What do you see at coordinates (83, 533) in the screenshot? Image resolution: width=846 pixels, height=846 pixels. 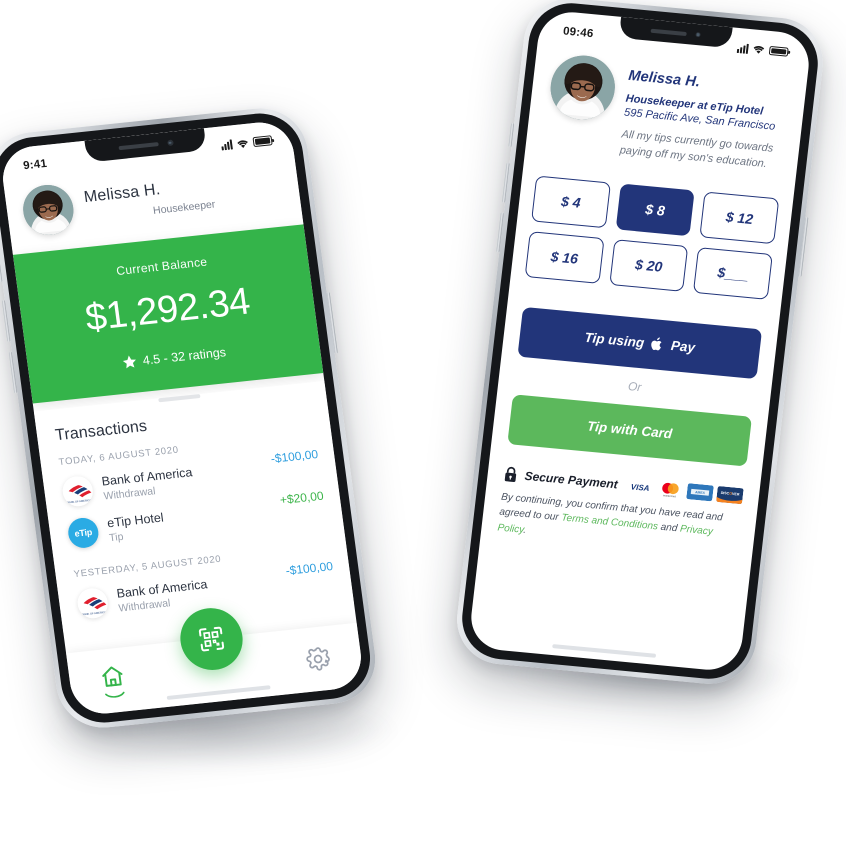 I see `etip-logo: eTip` at bounding box center [83, 533].